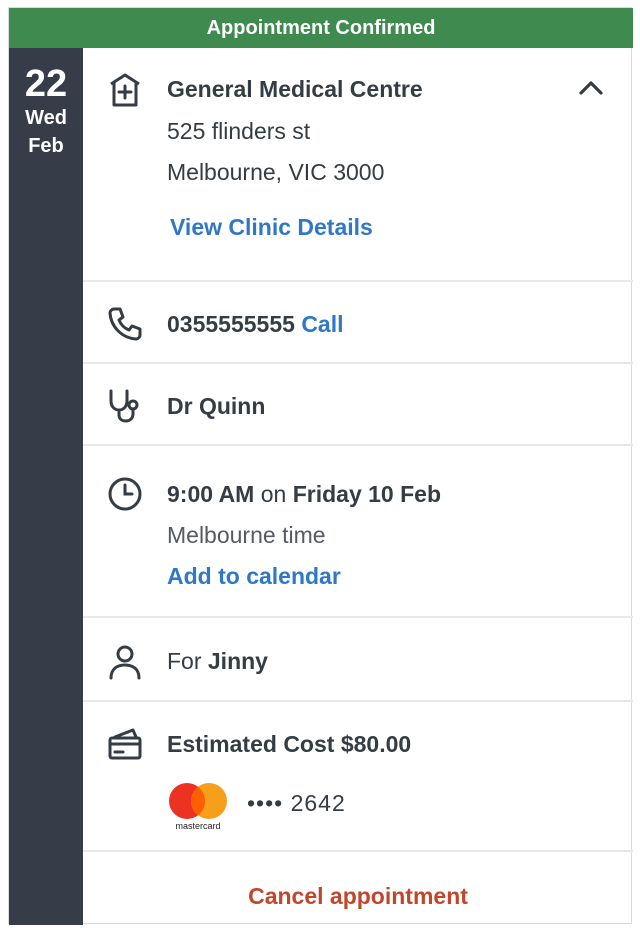 The image size is (640, 928). Describe the element at coordinates (239, 131) in the screenshot. I see `clinic-address-line1: 525 flinders st` at that location.